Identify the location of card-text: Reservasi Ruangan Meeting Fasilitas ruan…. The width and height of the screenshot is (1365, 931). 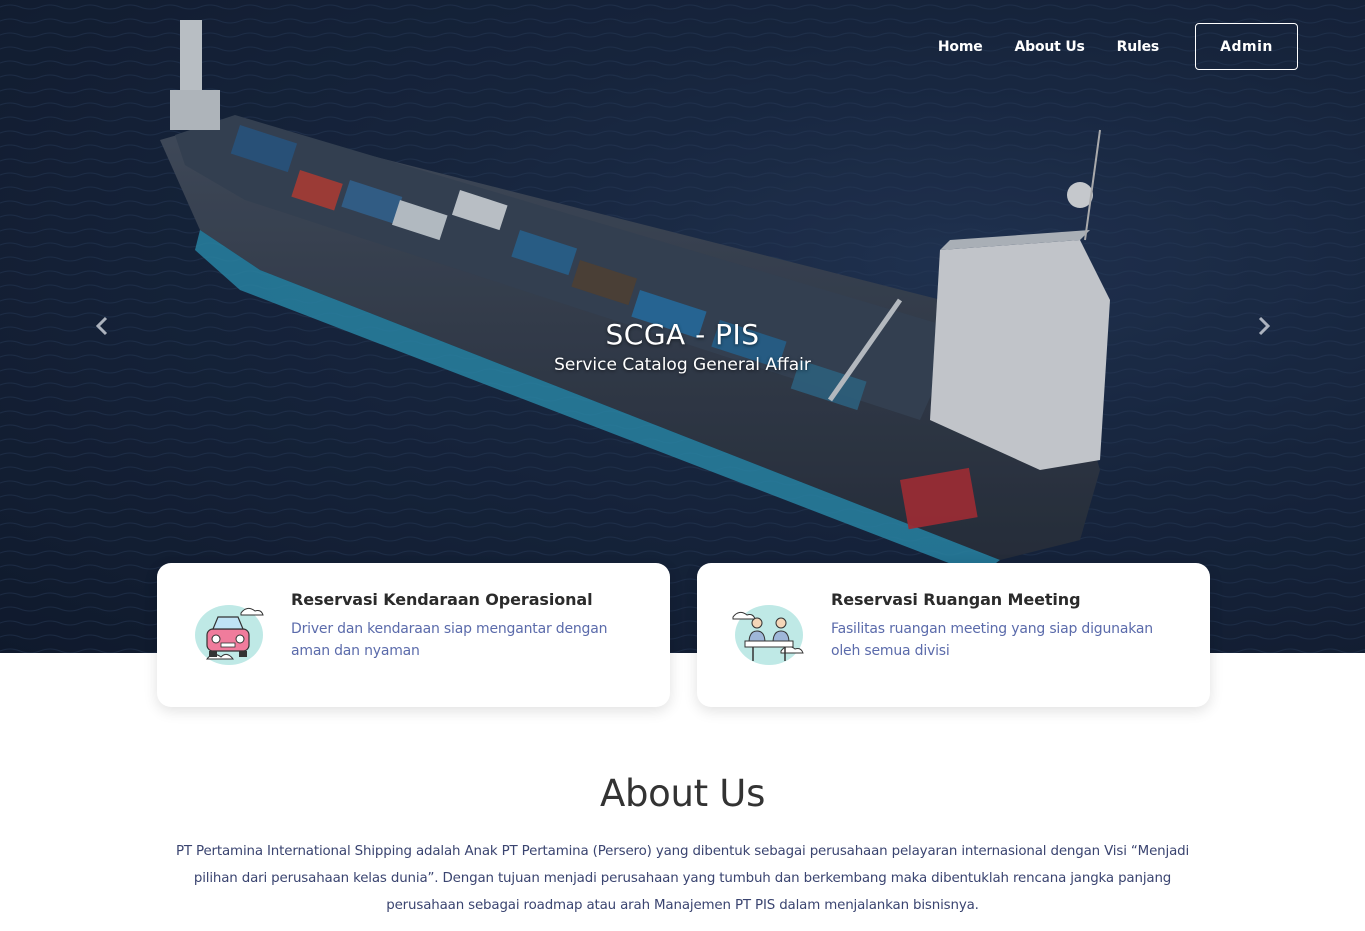
(1006, 626).